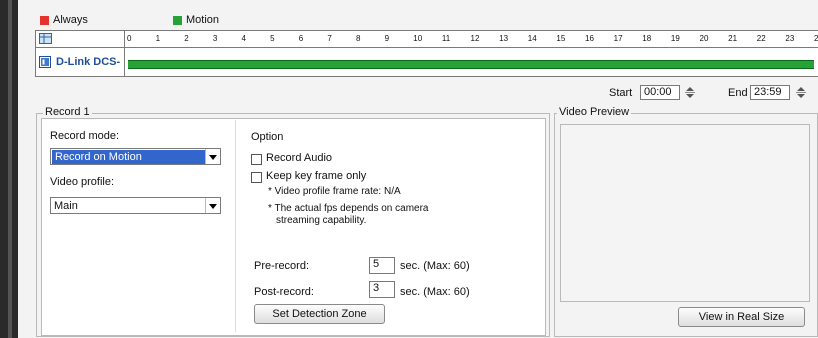 The image size is (818, 338). What do you see at coordinates (215, 38) in the screenshot?
I see `hour-tick-label: 3` at bounding box center [215, 38].